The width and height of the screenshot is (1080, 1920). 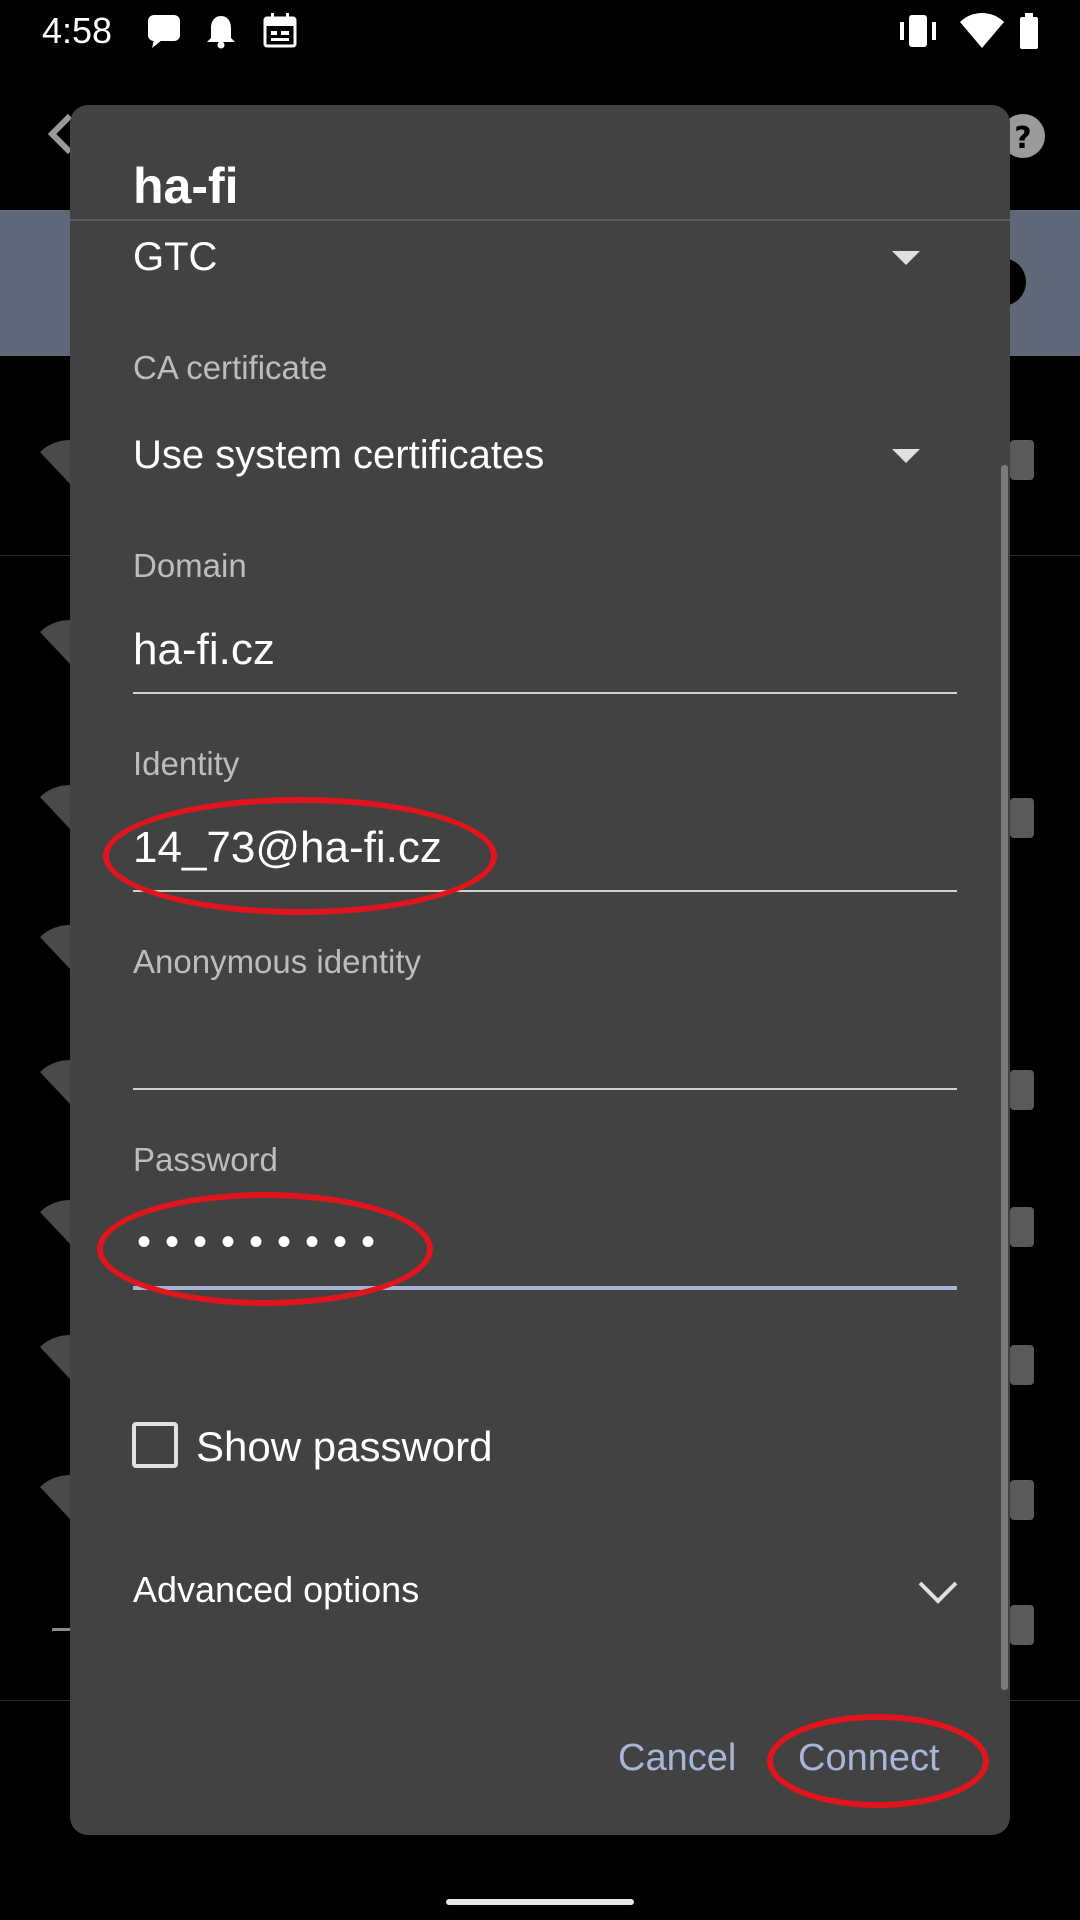 What do you see at coordinates (186, 763) in the screenshot?
I see `identity-label: Identity` at bounding box center [186, 763].